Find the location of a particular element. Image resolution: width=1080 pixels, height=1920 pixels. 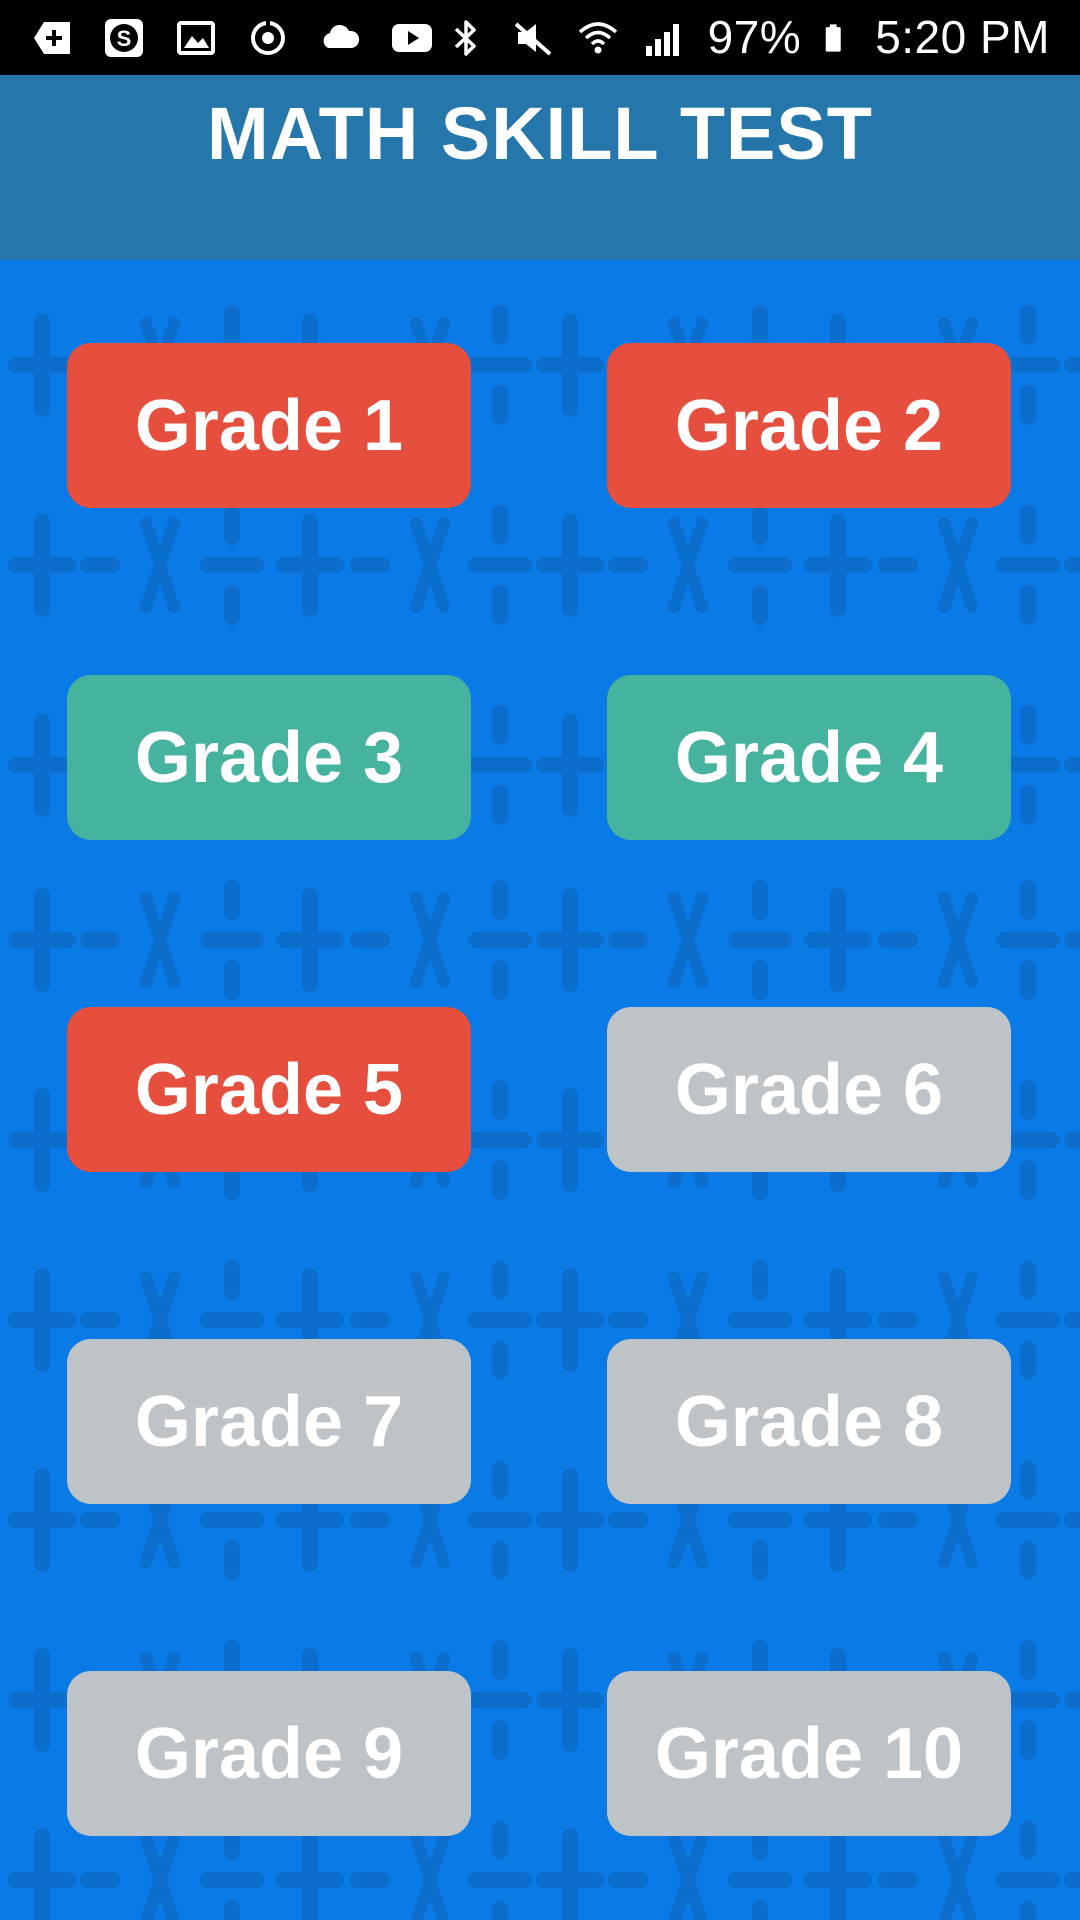

grade-8-button: Grade 8 is located at coordinates (809, 1421).